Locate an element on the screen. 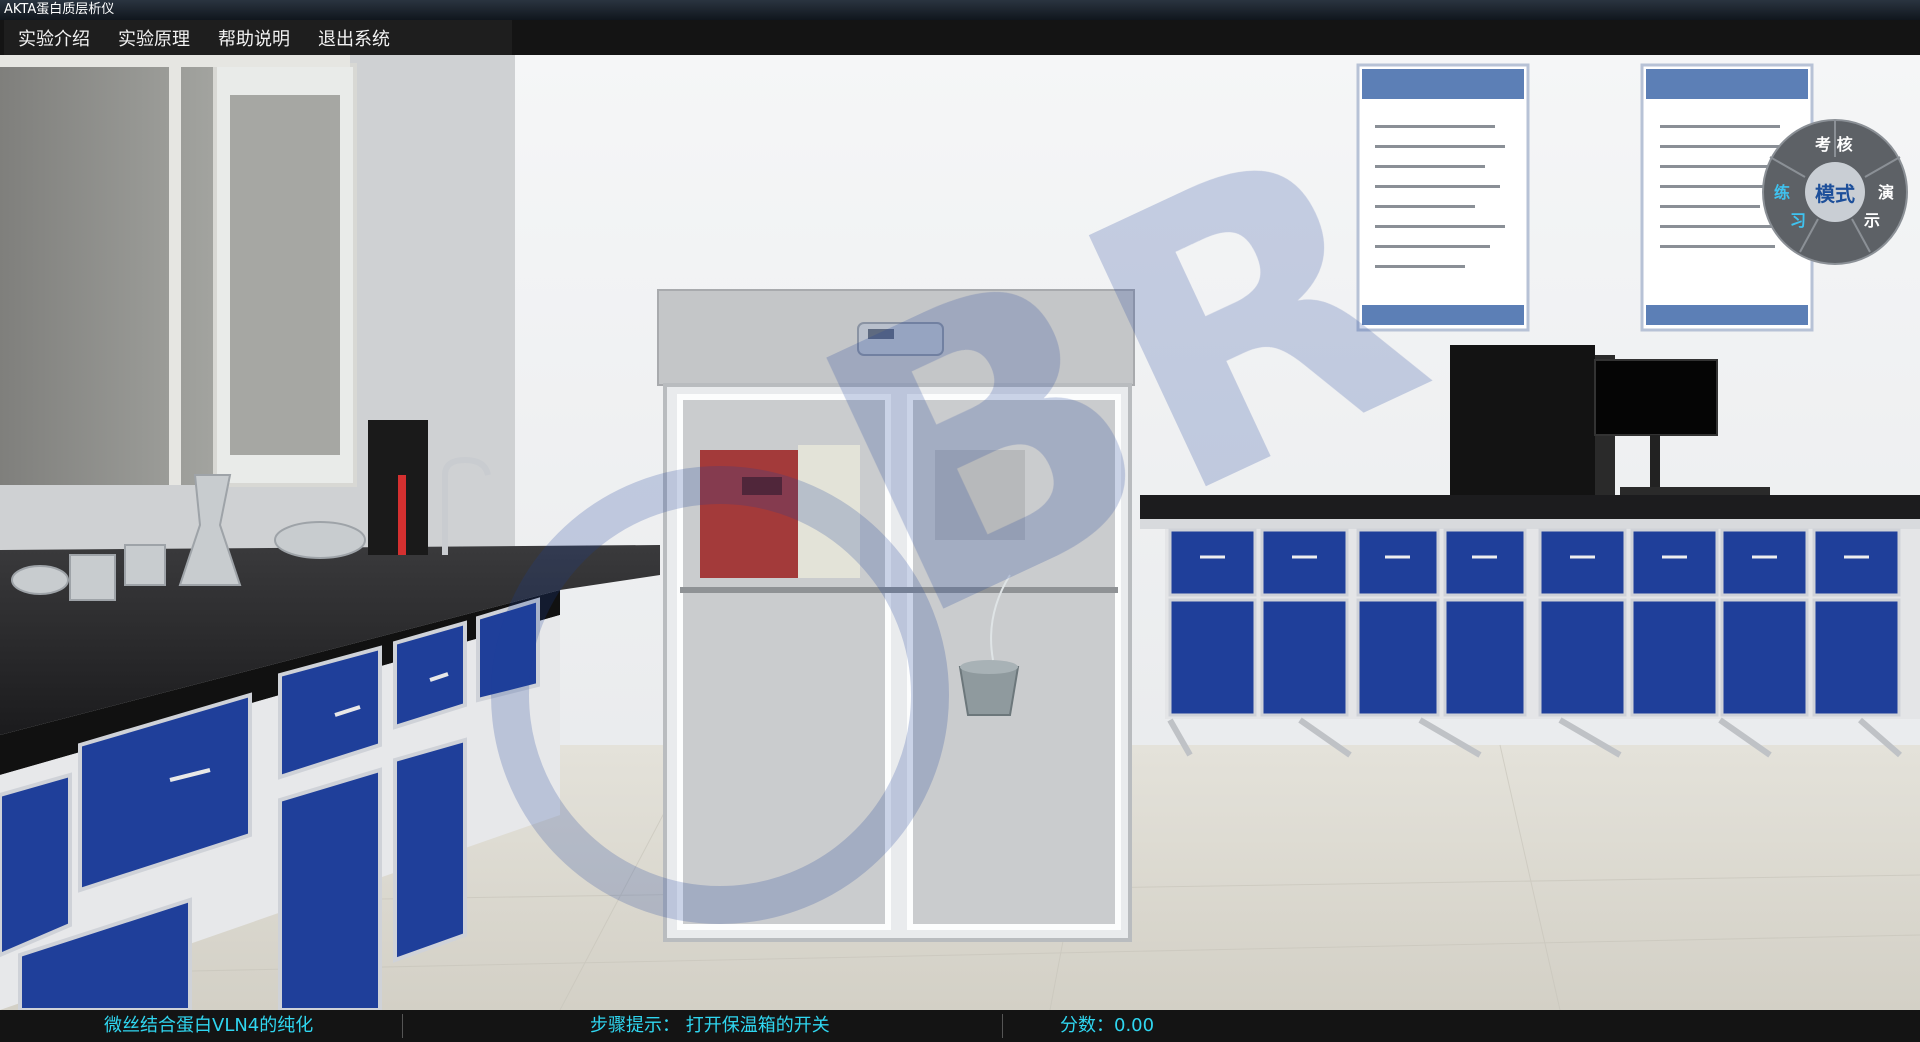 The width and height of the screenshot is (1920, 1042). experiment-name: 微丝结合蛋白VLN4的纯化 is located at coordinates (209, 1025).